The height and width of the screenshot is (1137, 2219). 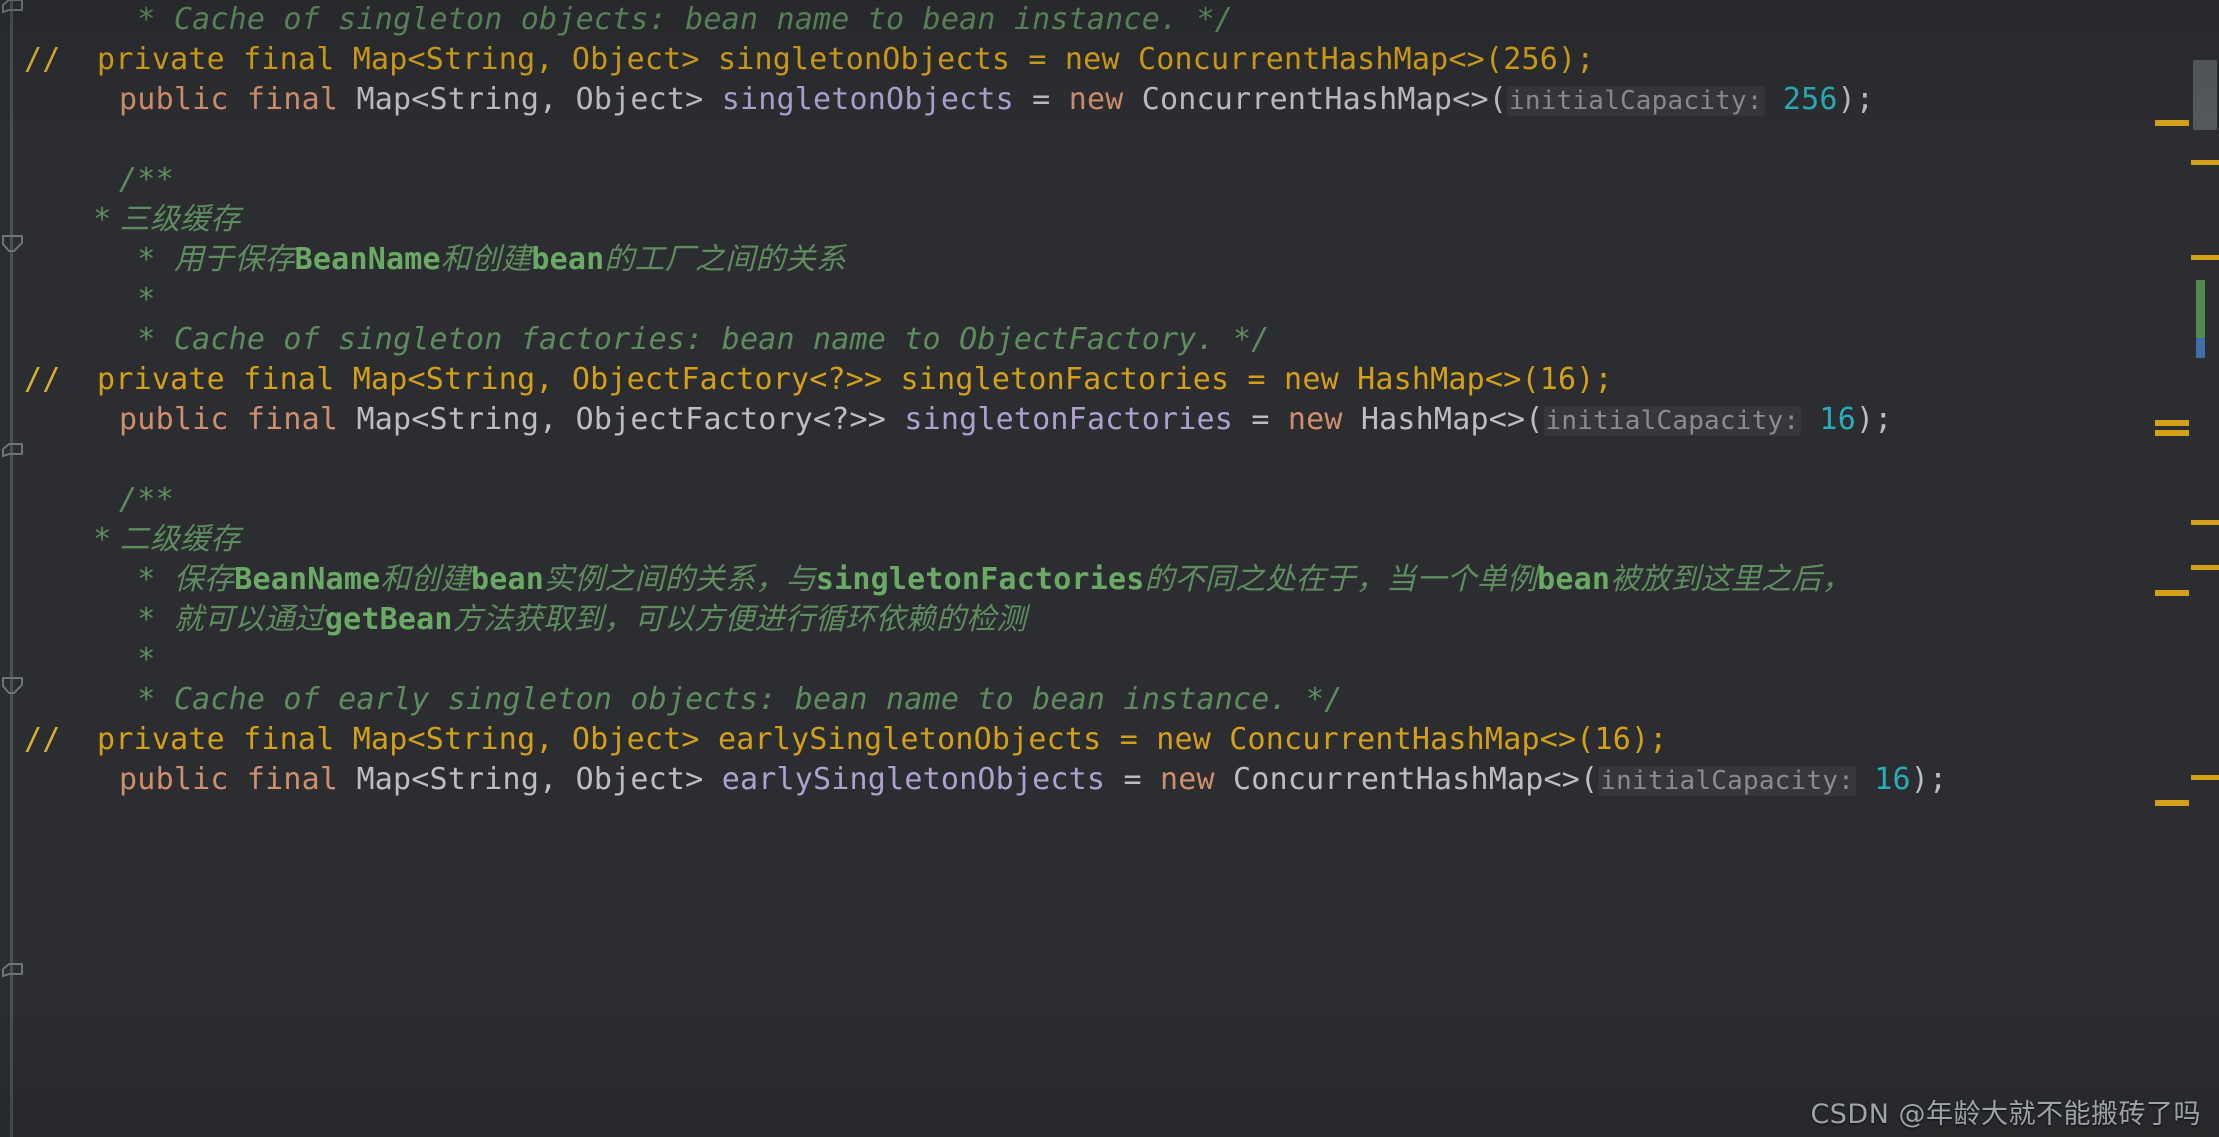 I want to click on editor-scrollbar, so click(x=2204, y=568).